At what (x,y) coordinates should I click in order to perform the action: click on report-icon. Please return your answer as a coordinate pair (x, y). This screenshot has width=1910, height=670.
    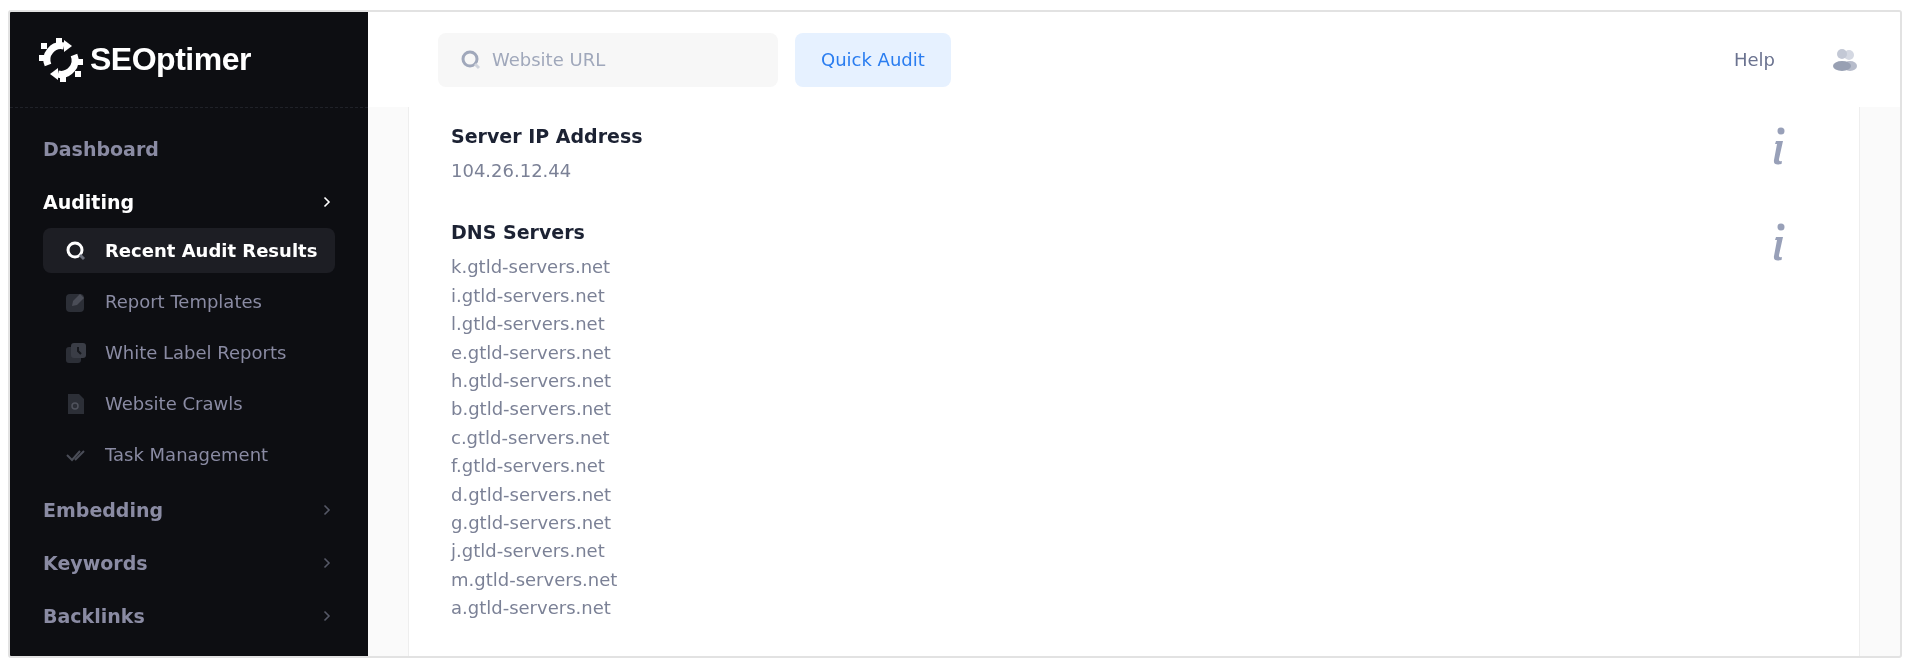
    Looking at the image, I should click on (76, 352).